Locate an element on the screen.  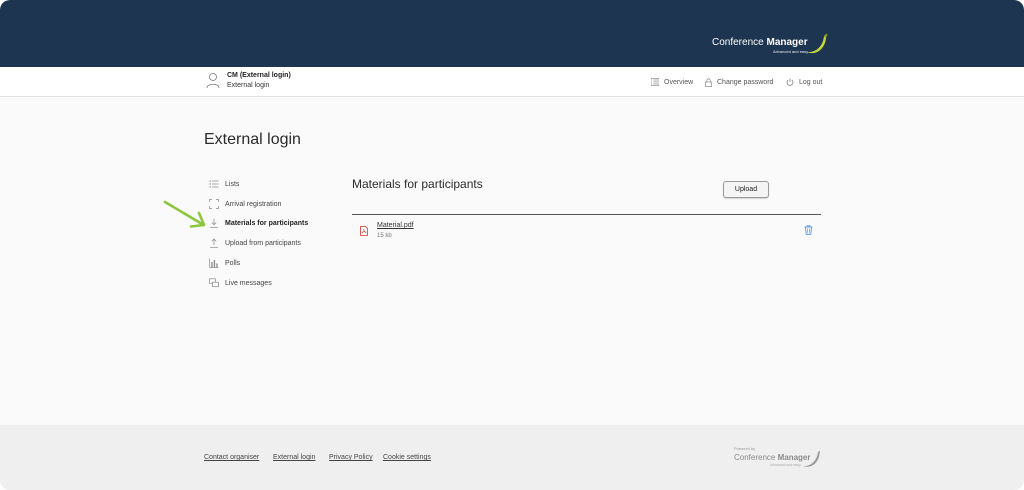
change-password-link: Change password is located at coordinates (739, 82).